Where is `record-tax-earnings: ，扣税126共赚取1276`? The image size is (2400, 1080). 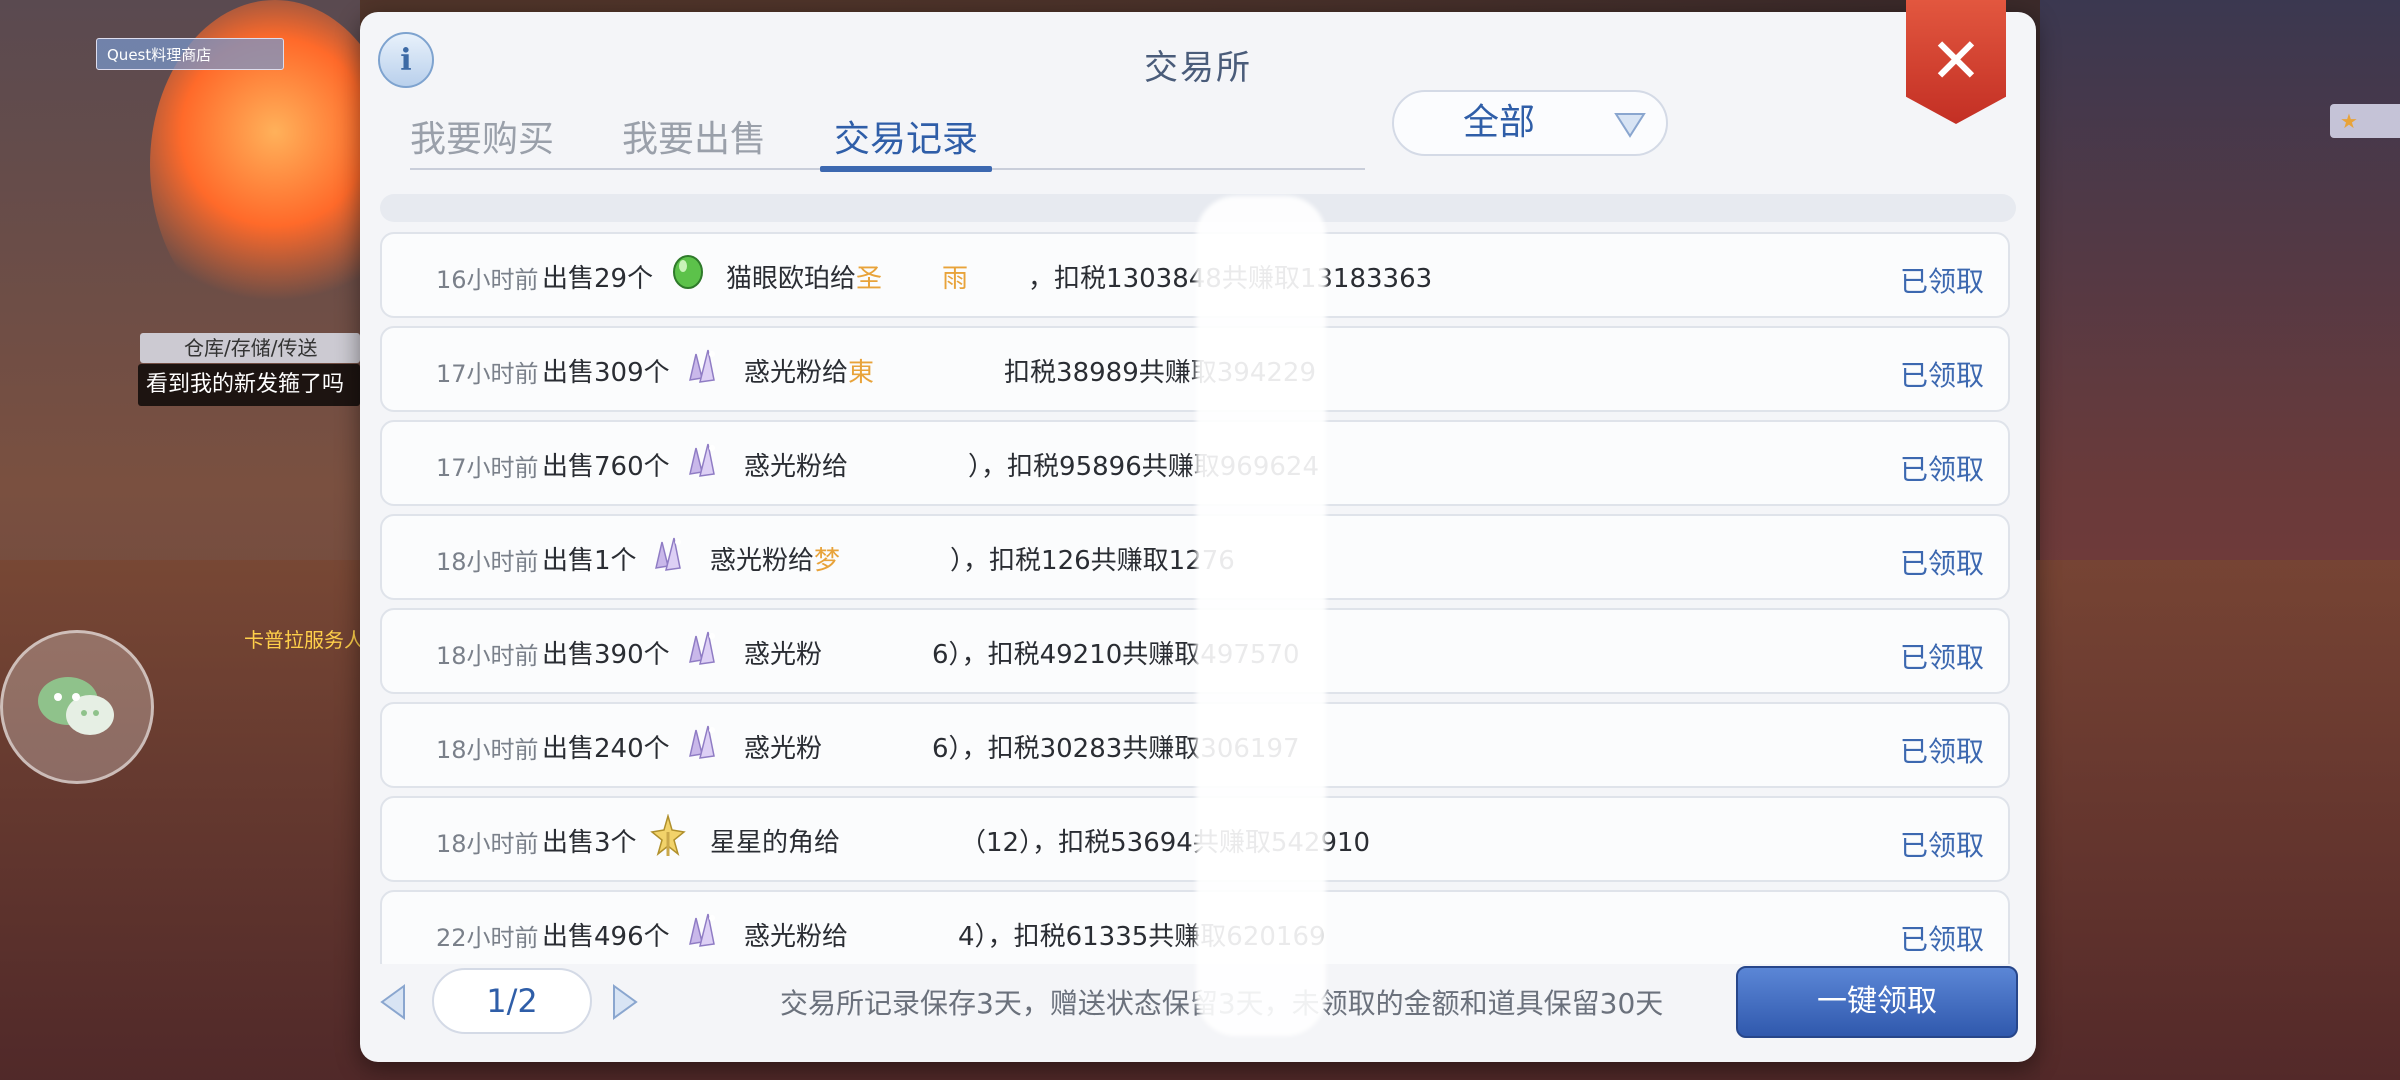 record-tax-earnings: ，扣税126共赚取1276 is located at coordinates (1099, 561).